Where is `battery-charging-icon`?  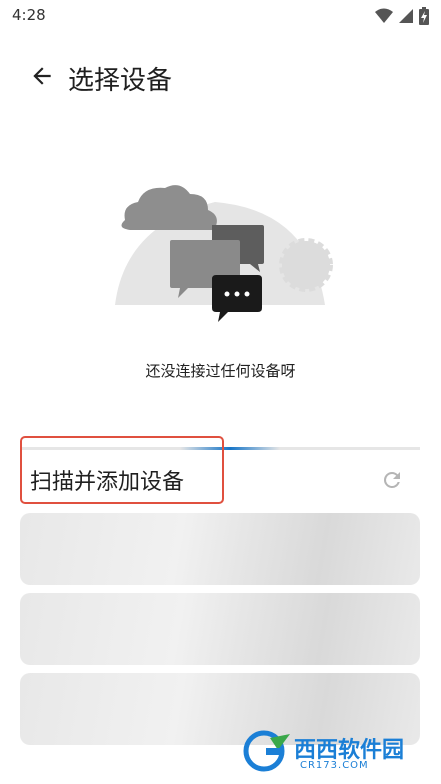
battery-charging-icon is located at coordinates (424, 18).